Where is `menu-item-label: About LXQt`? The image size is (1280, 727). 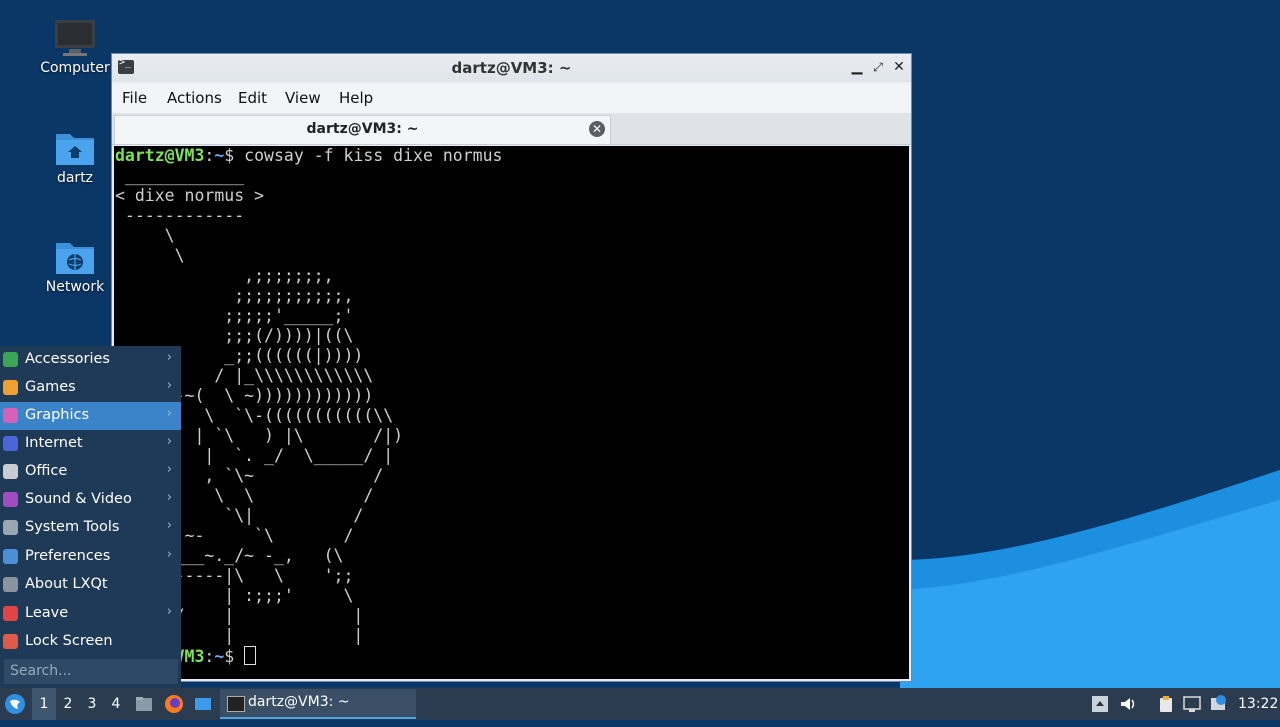 menu-item-label: About LXQt is located at coordinates (66, 584).